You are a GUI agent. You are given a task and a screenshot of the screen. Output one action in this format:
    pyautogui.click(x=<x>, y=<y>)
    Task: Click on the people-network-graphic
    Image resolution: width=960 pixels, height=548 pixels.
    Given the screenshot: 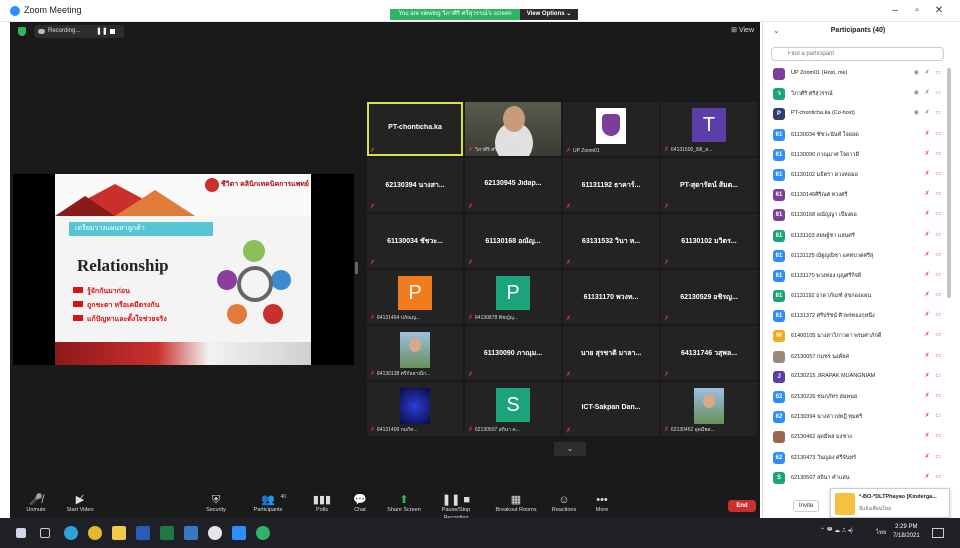 What is the action you would take?
    pyautogui.click(x=255, y=288)
    